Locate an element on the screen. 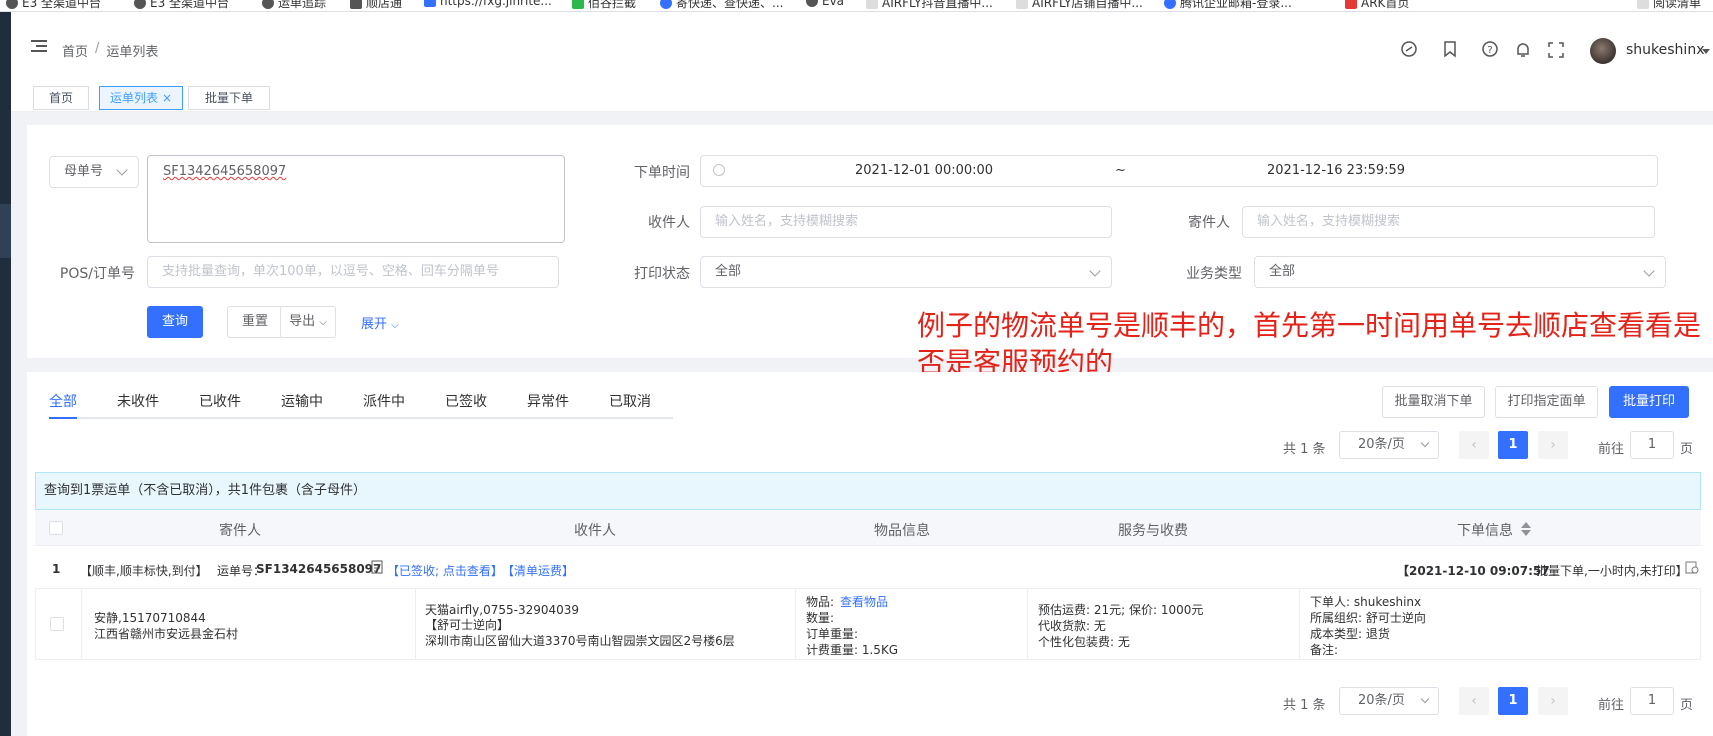  tab-signed: 已签收 is located at coordinates (466, 401).